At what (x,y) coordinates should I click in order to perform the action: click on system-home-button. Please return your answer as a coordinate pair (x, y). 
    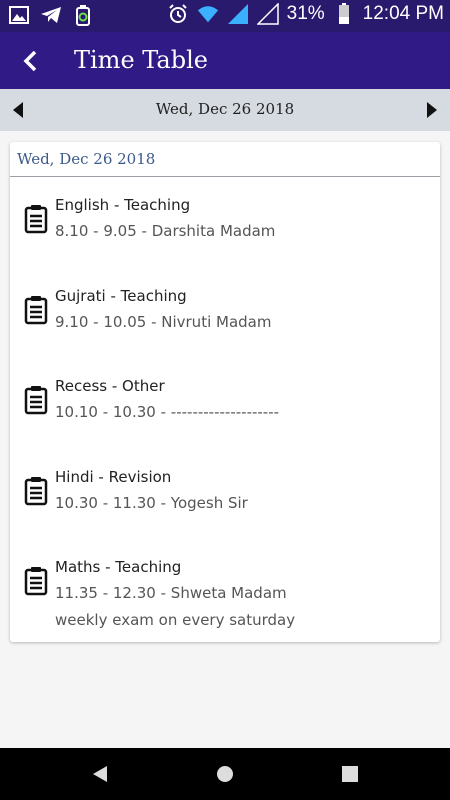
    Looking at the image, I should click on (225, 774).